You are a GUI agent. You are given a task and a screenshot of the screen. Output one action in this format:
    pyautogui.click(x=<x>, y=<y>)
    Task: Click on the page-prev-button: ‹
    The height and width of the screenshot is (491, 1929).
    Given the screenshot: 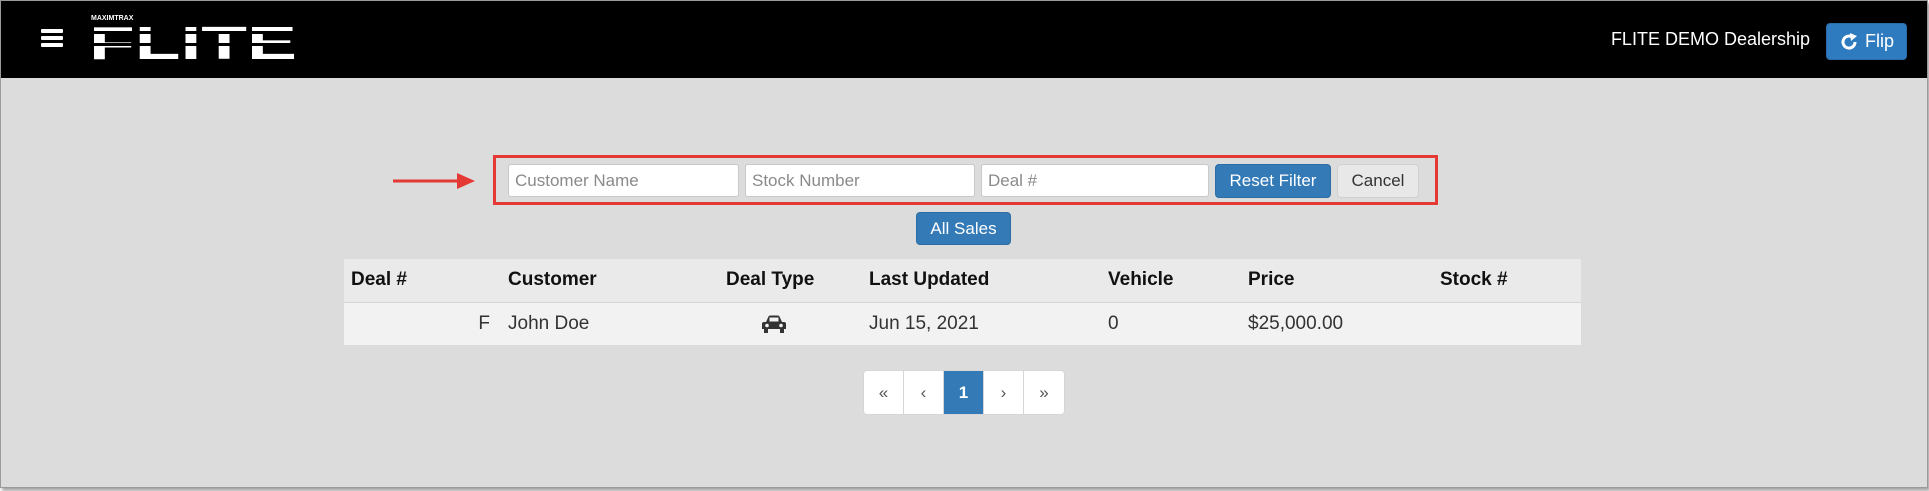 What is the action you would take?
    pyautogui.click(x=924, y=392)
    